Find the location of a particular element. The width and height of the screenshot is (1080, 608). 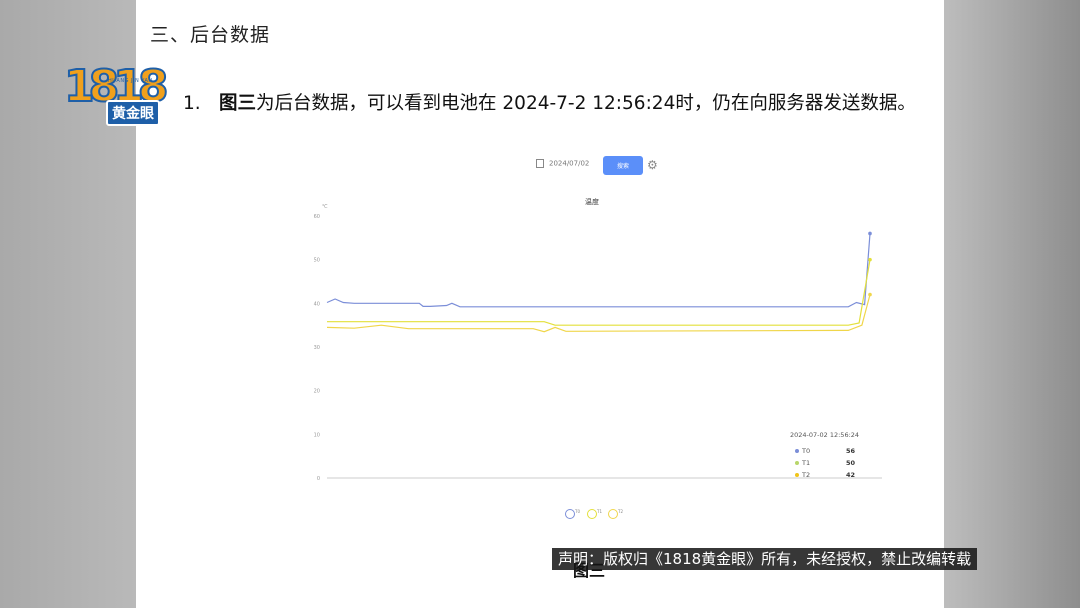

calendar-icon is located at coordinates (540, 163).